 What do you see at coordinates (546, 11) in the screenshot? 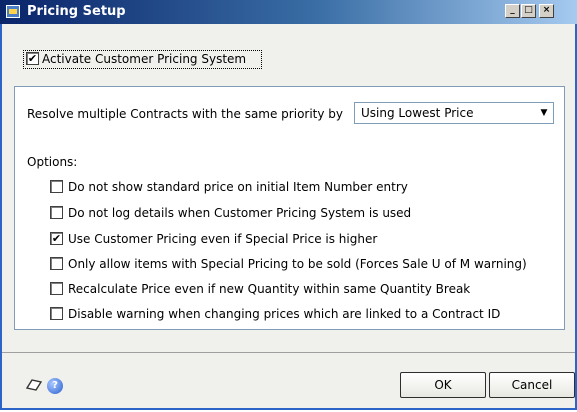
I see `close-button: ×` at bounding box center [546, 11].